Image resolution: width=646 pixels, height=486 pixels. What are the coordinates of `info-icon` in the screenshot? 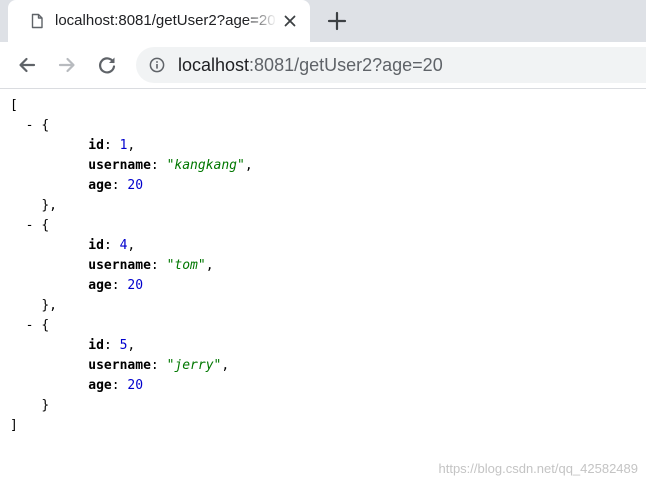 It's located at (157, 65).